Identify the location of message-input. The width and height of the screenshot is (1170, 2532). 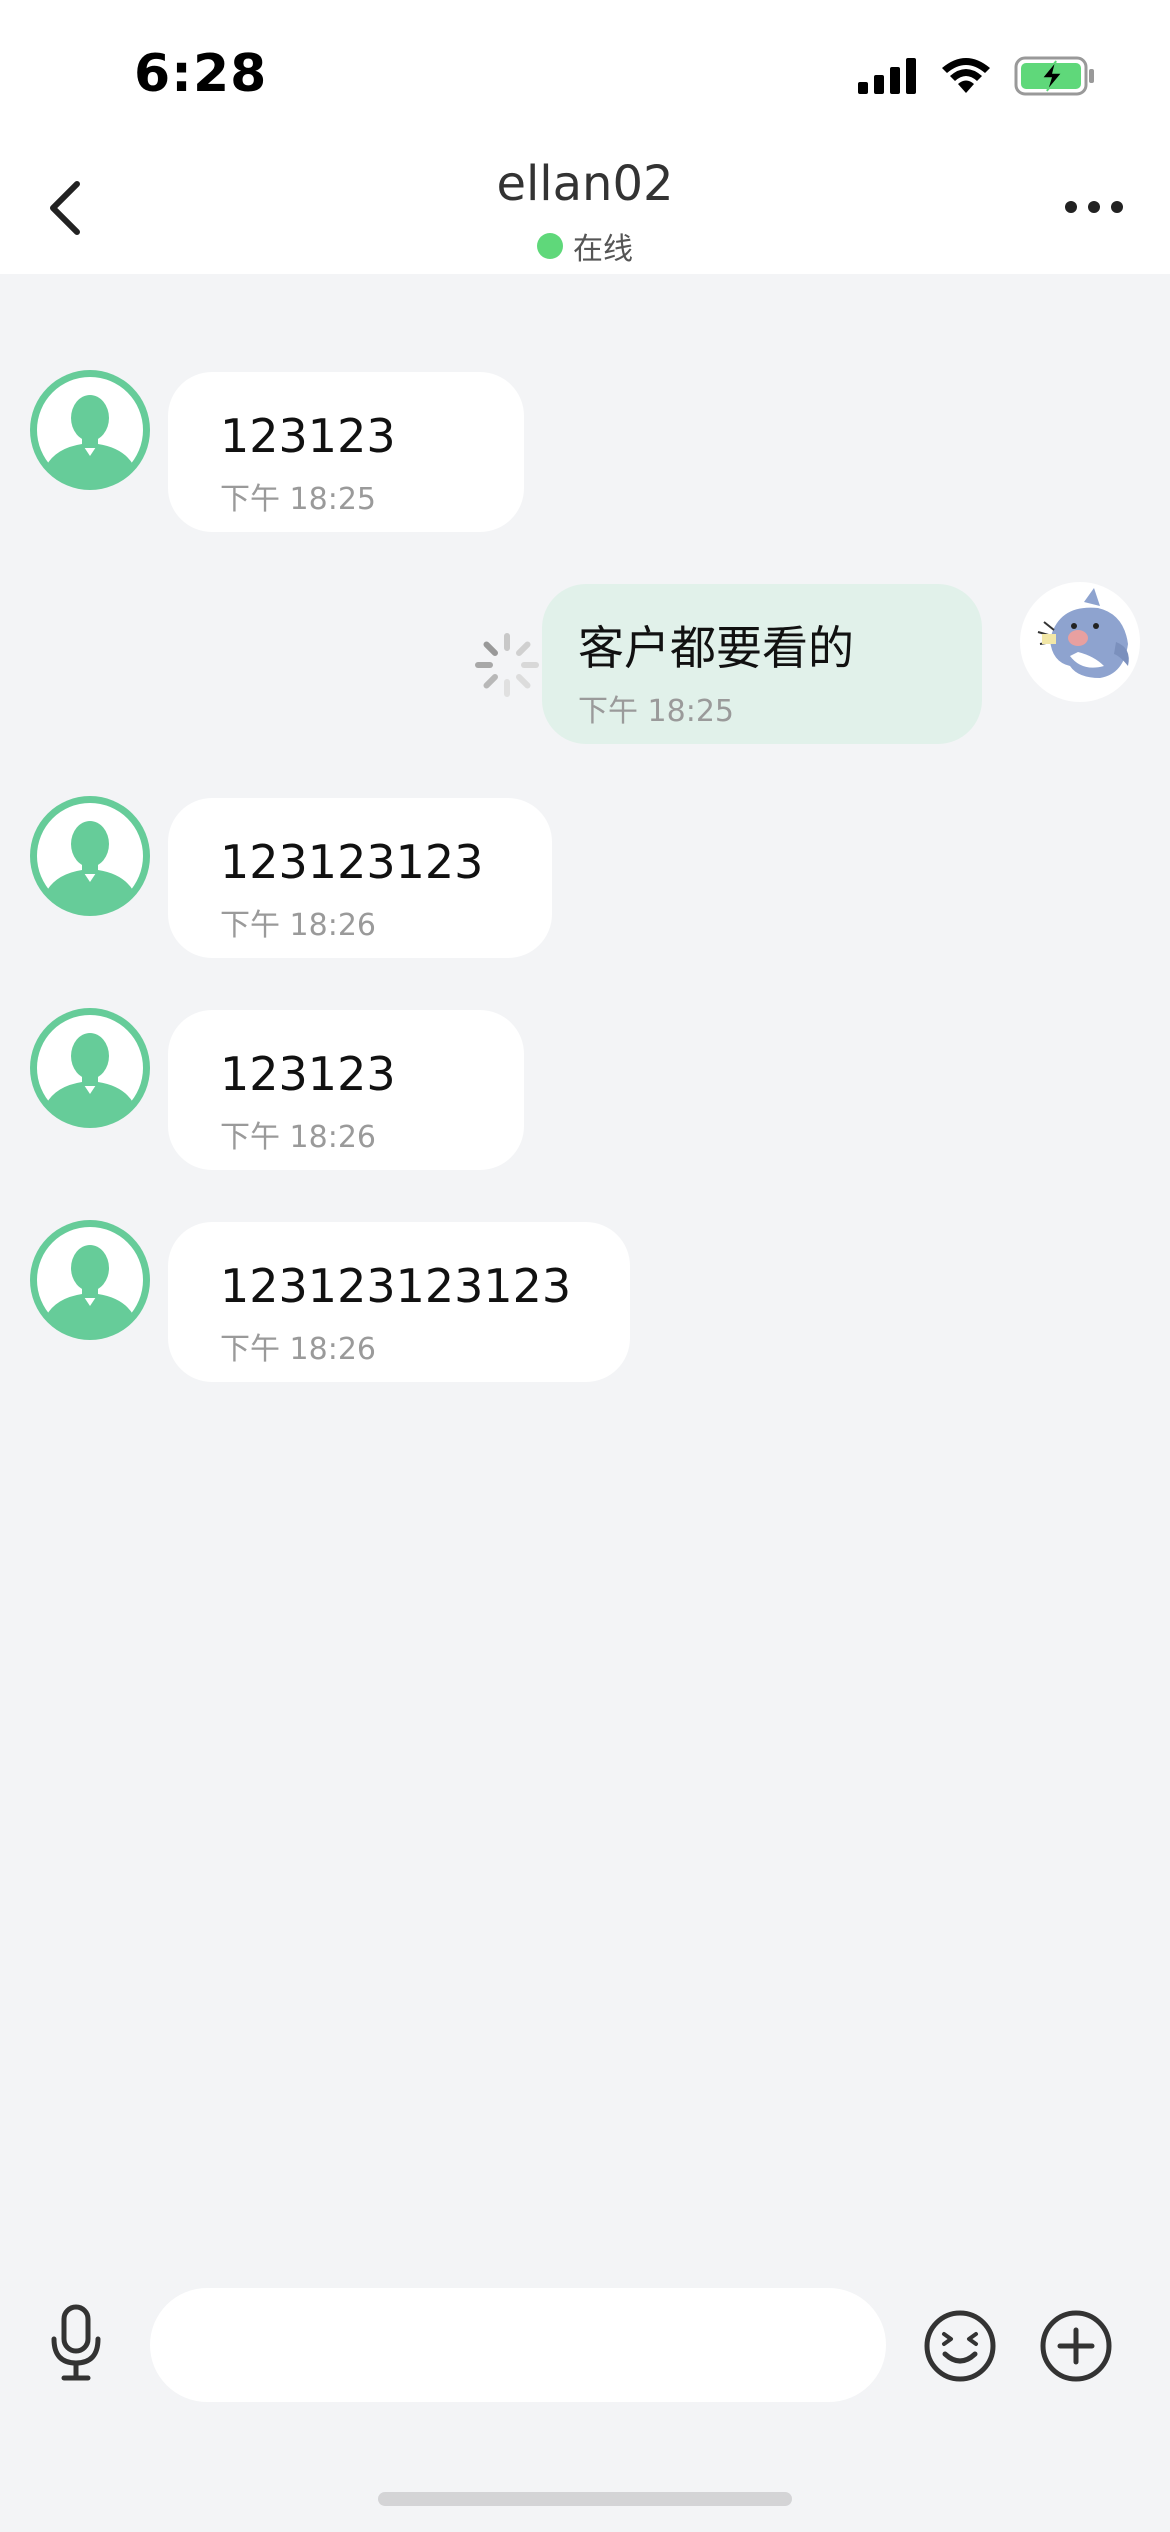
(518, 2345).